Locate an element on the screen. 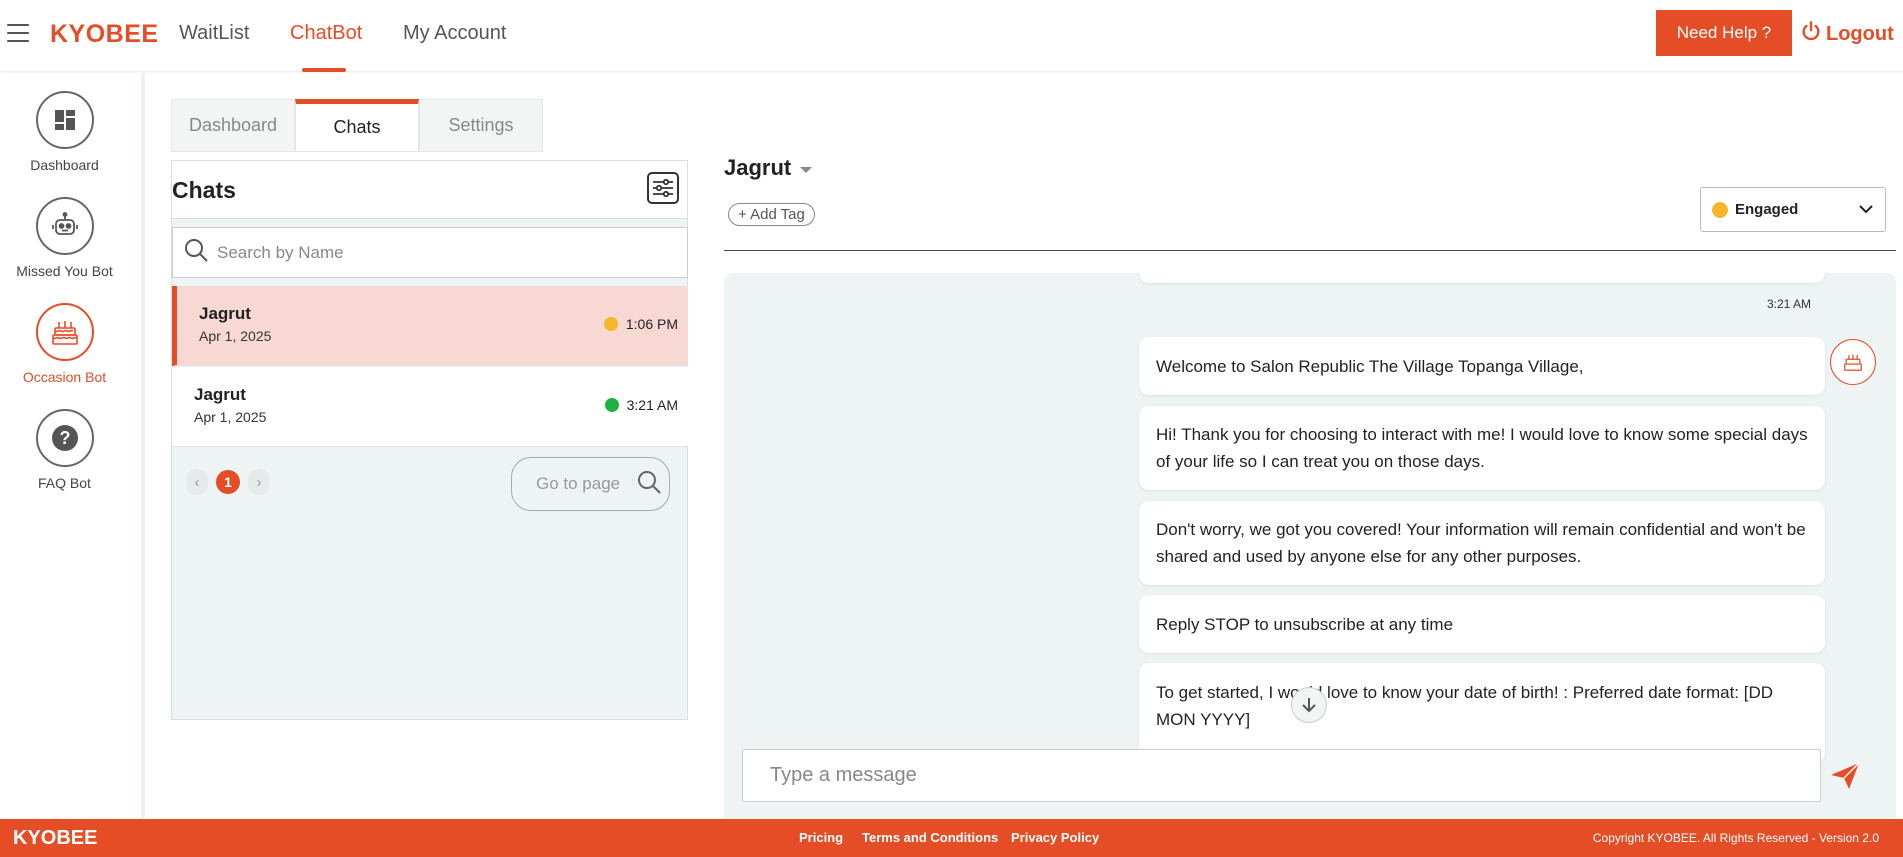  add-tag-button: + Add Tag is located at coordinates (771, 214).